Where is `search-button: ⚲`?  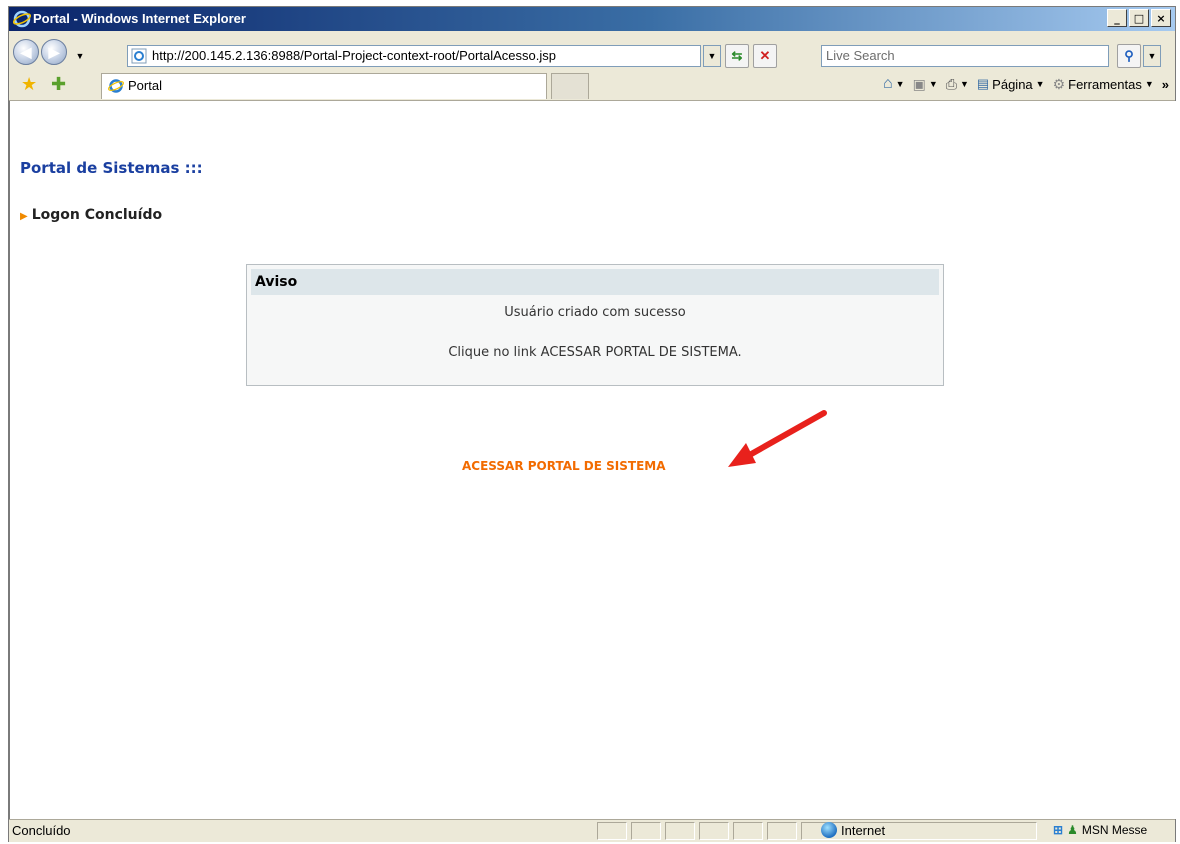 search-button: ⚲ is located at coordinates (1129, 56).